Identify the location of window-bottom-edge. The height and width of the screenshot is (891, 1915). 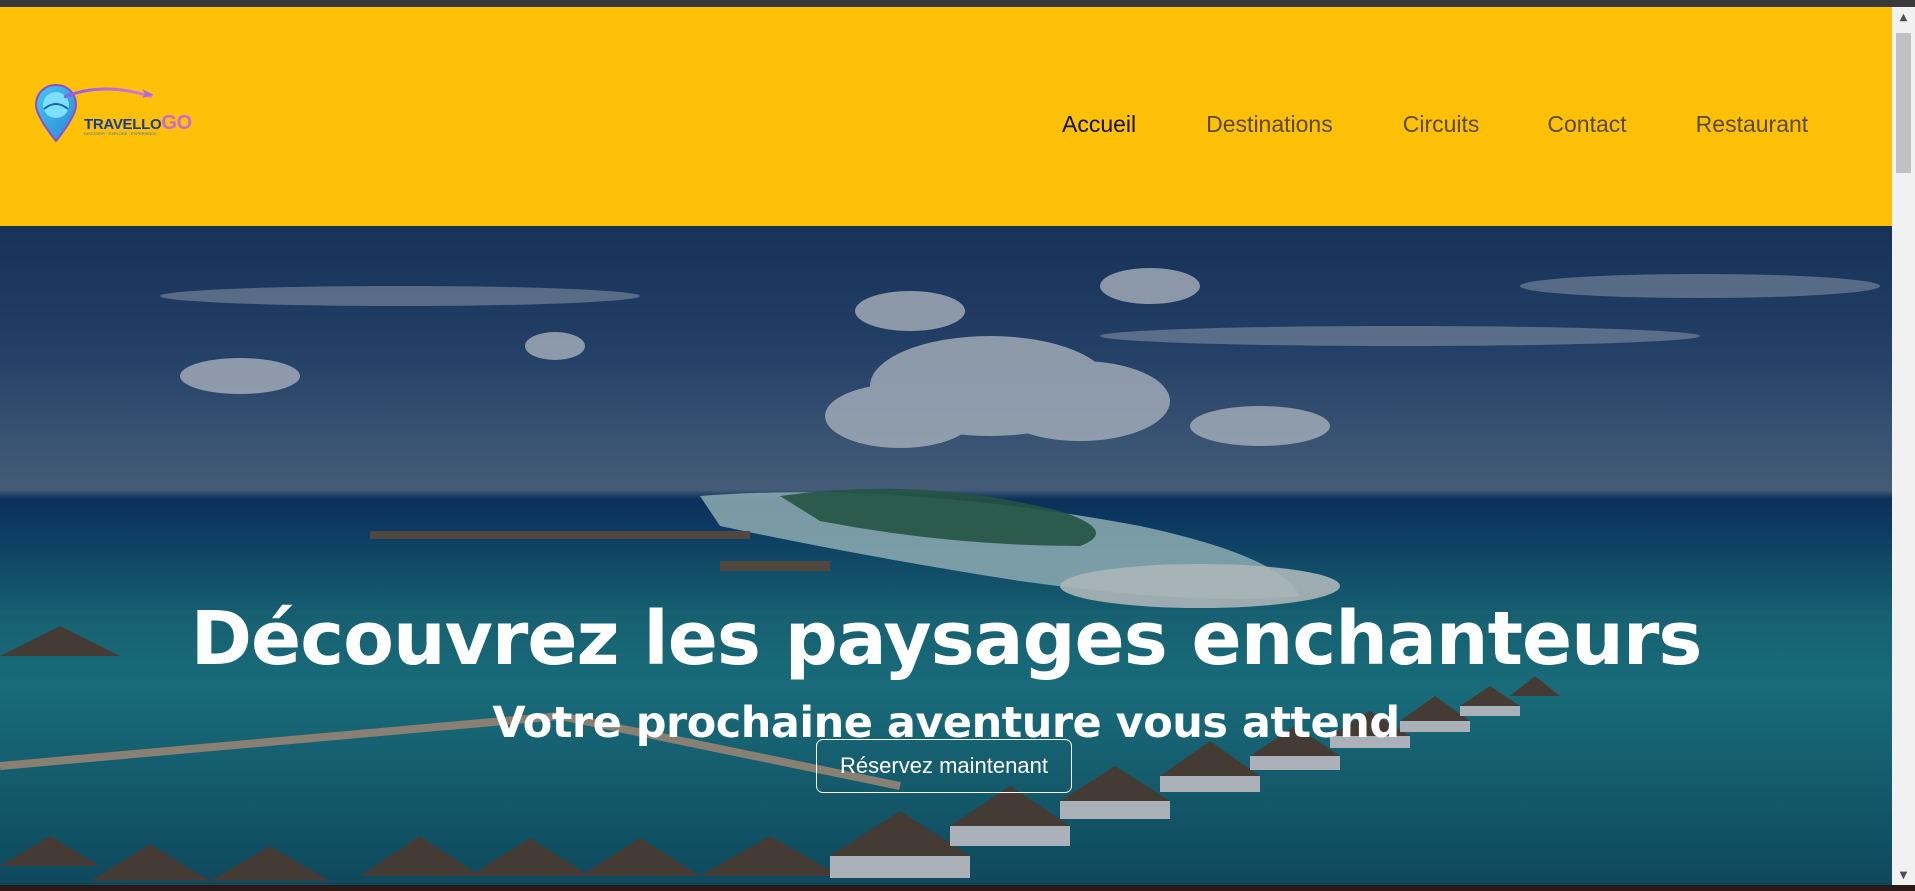
(957, 888).